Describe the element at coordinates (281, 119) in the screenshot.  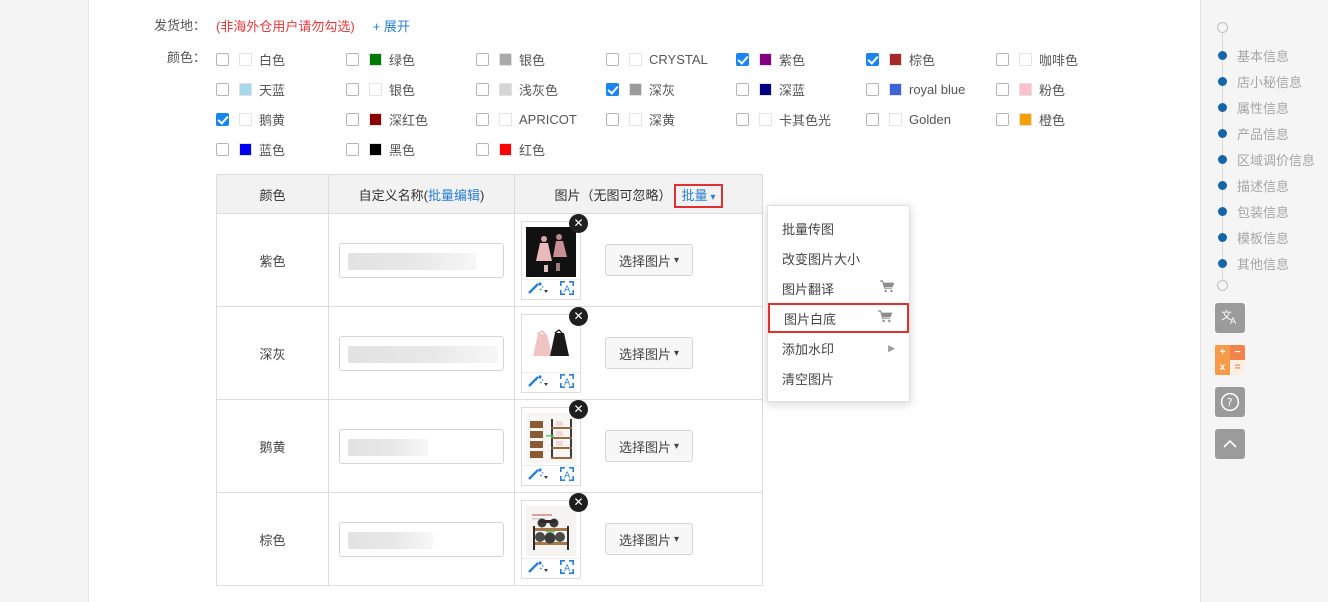
I see `color-option-14: 鹅黄` at that location.